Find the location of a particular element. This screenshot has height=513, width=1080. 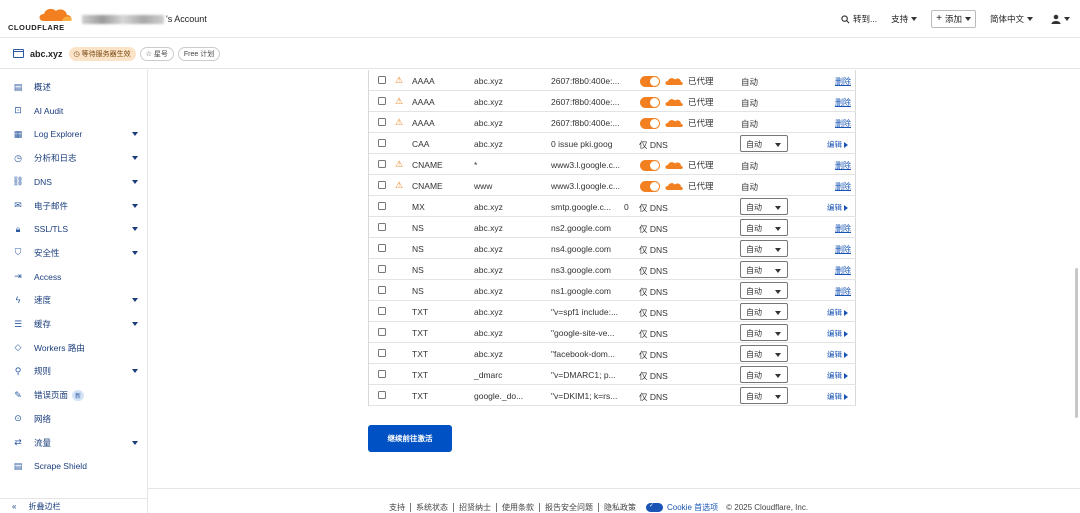

page-scrollbar is located at coordinates (1076, 343).